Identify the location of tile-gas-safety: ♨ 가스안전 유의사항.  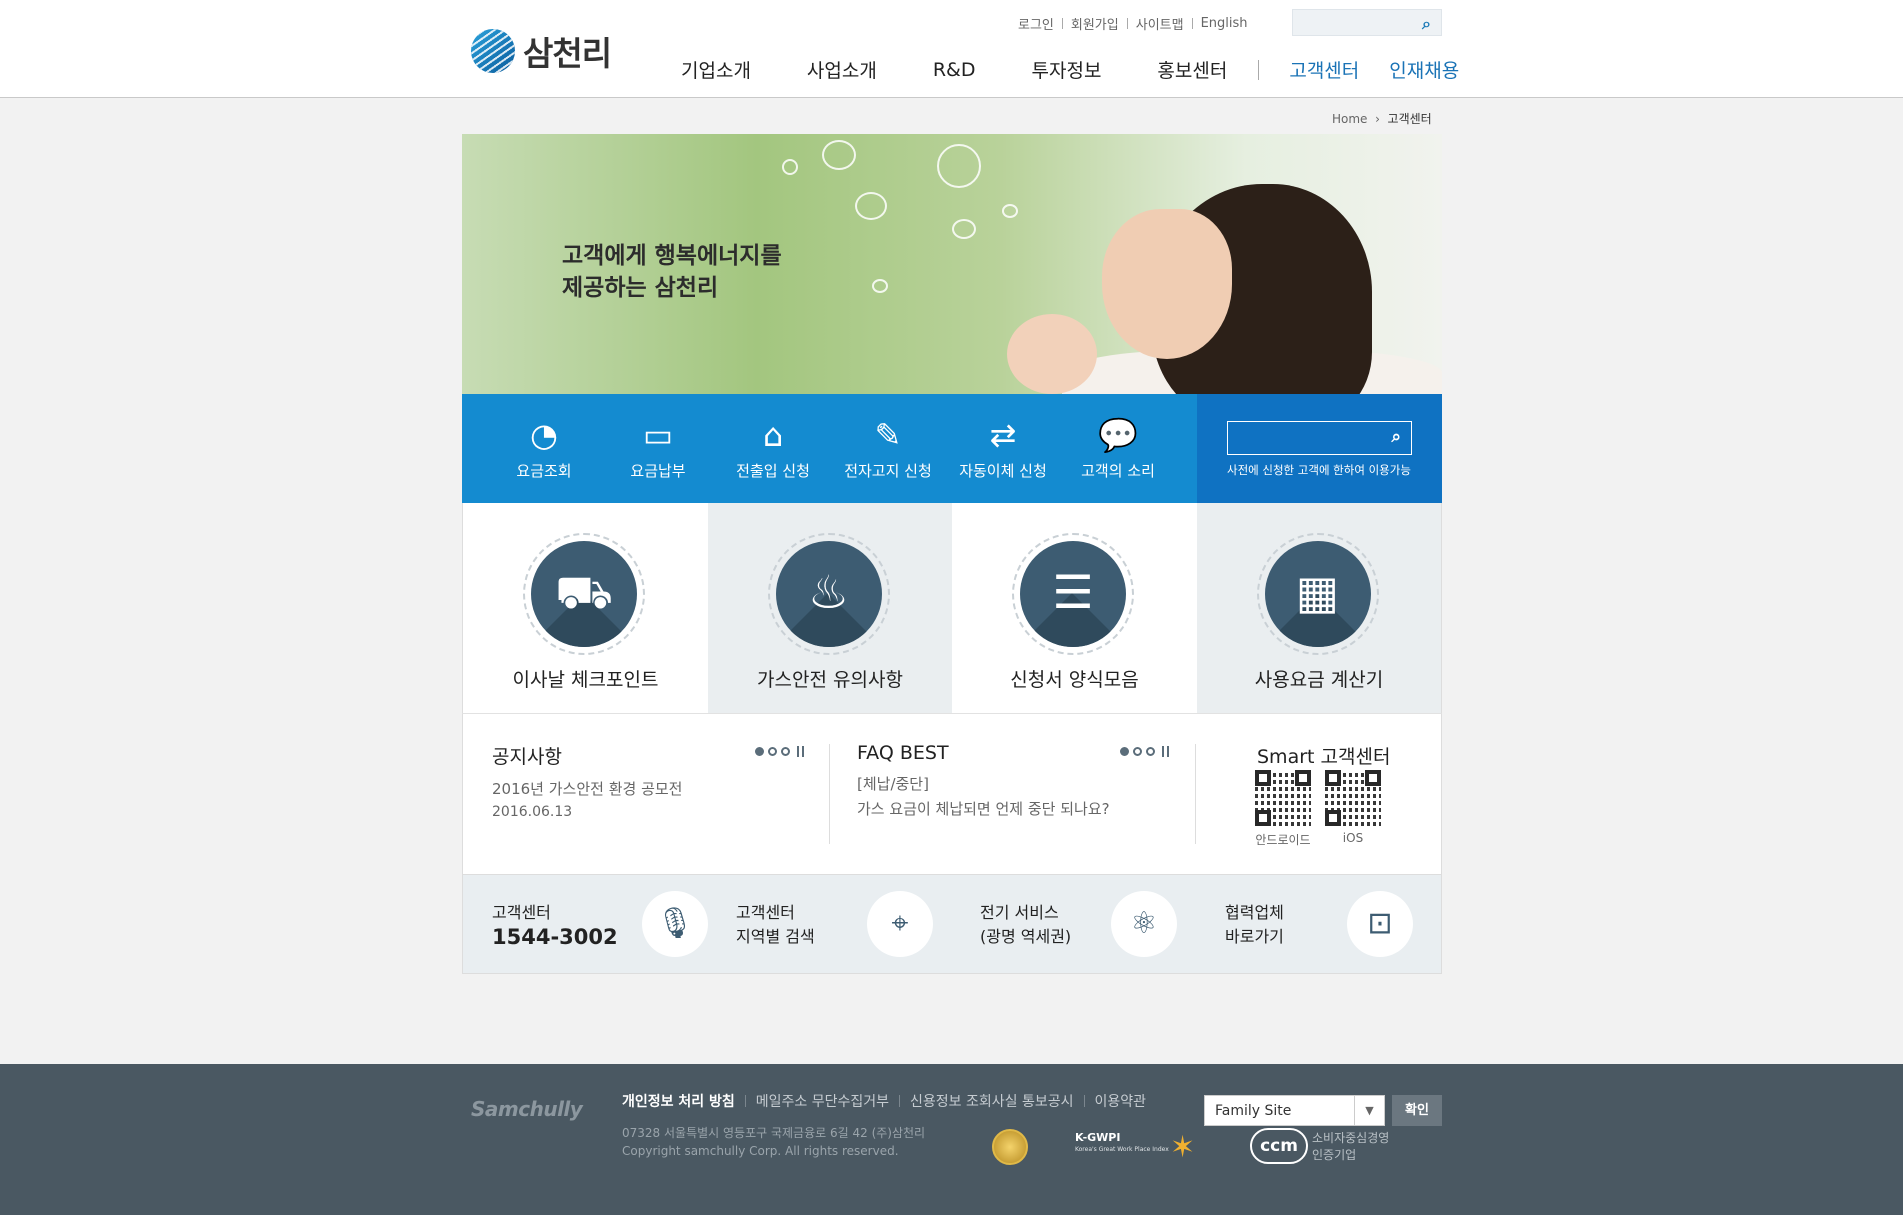
(829, 608).